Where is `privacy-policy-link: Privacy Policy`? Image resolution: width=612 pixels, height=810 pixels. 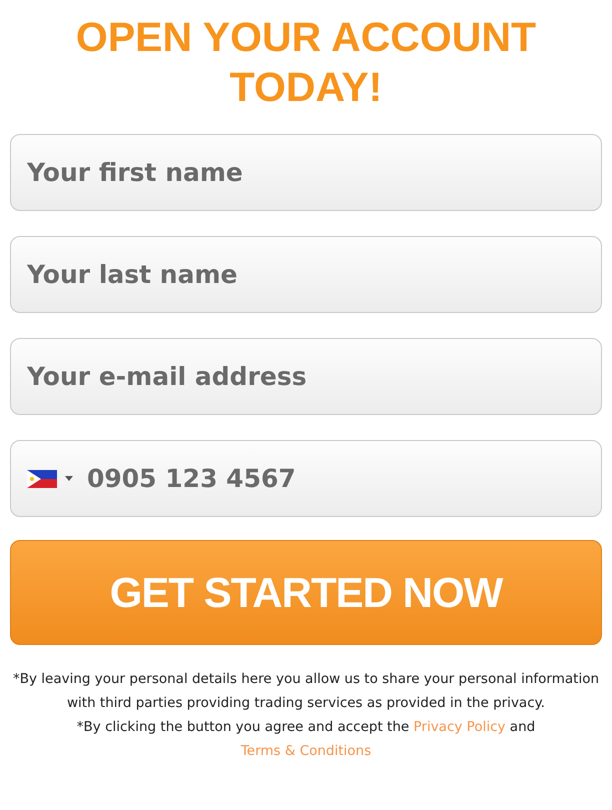 privacy-policy-link: Privacy Policy is located at coordinates (459, 727).